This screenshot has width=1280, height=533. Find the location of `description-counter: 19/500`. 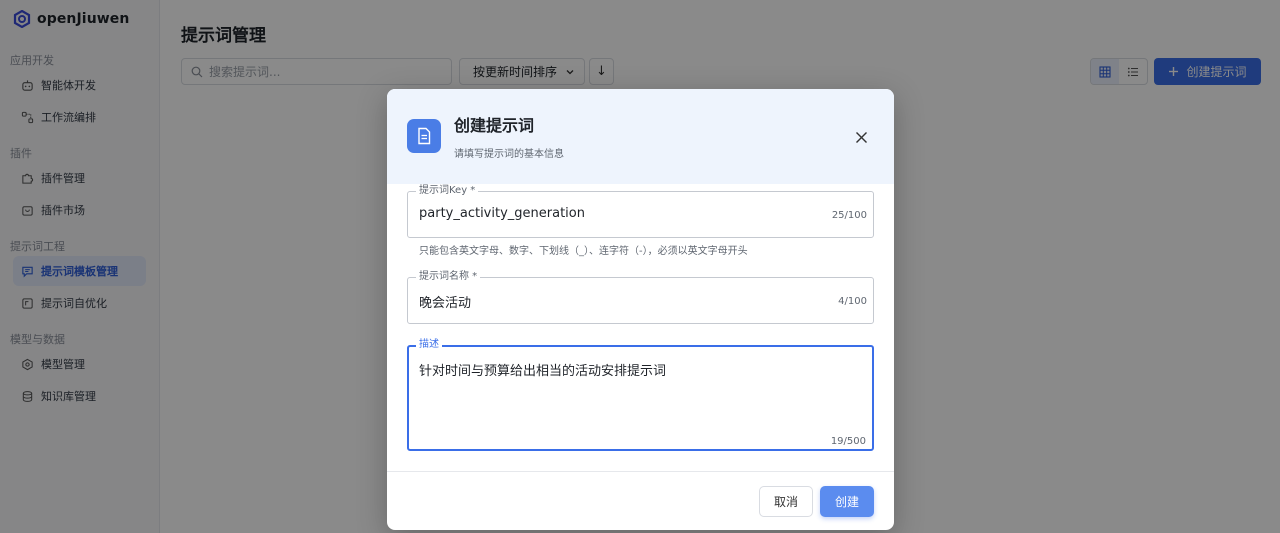

description-counter: 19/500 is located at coordinates (848, 441).